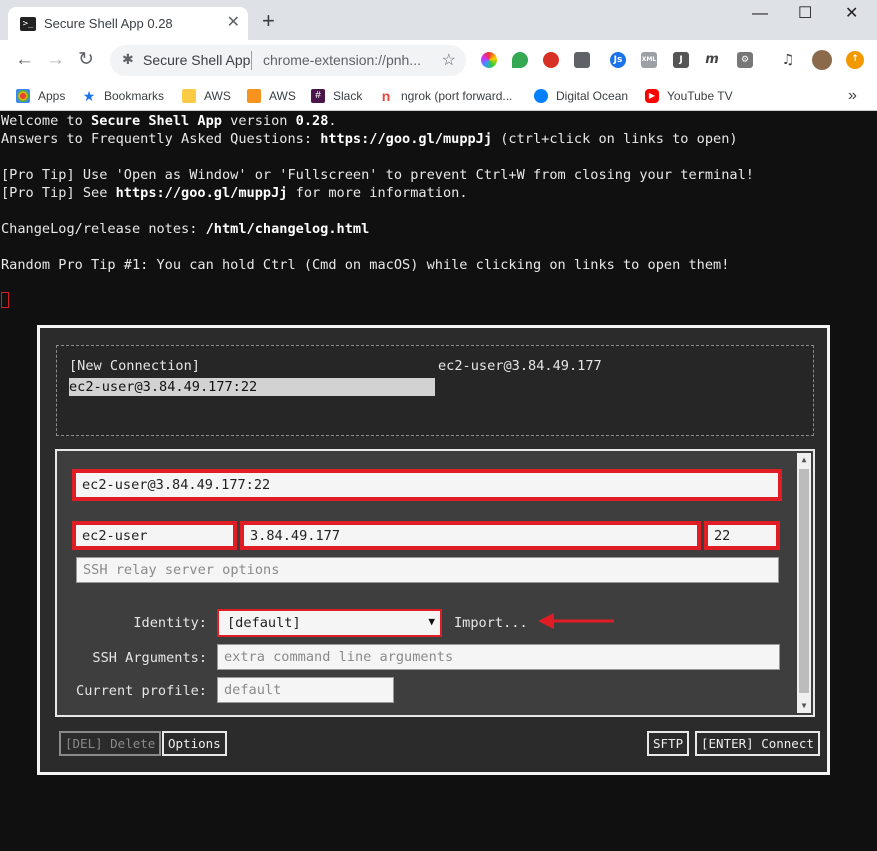 The image size is (877, 851). Describe the element at coordinates (5, 300) in the screenshot. I see `terminal-cursor` at that location.